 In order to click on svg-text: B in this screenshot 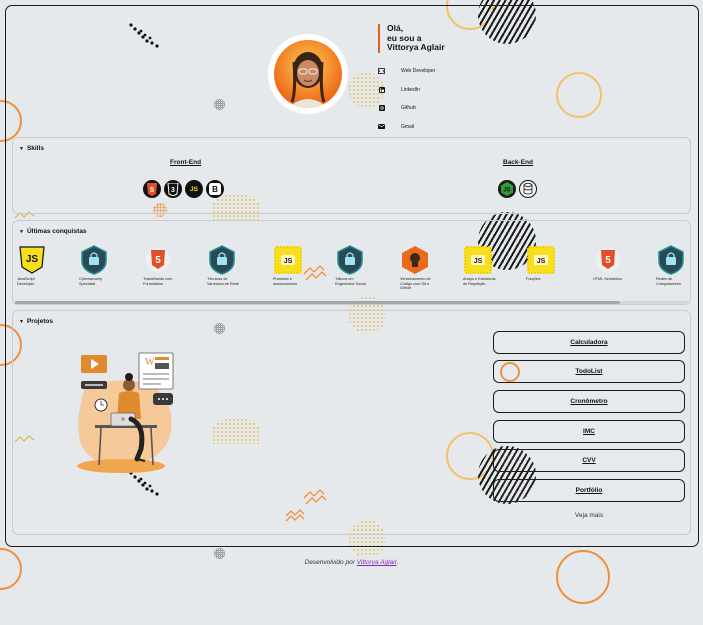, I will do `click(215, 189)`.